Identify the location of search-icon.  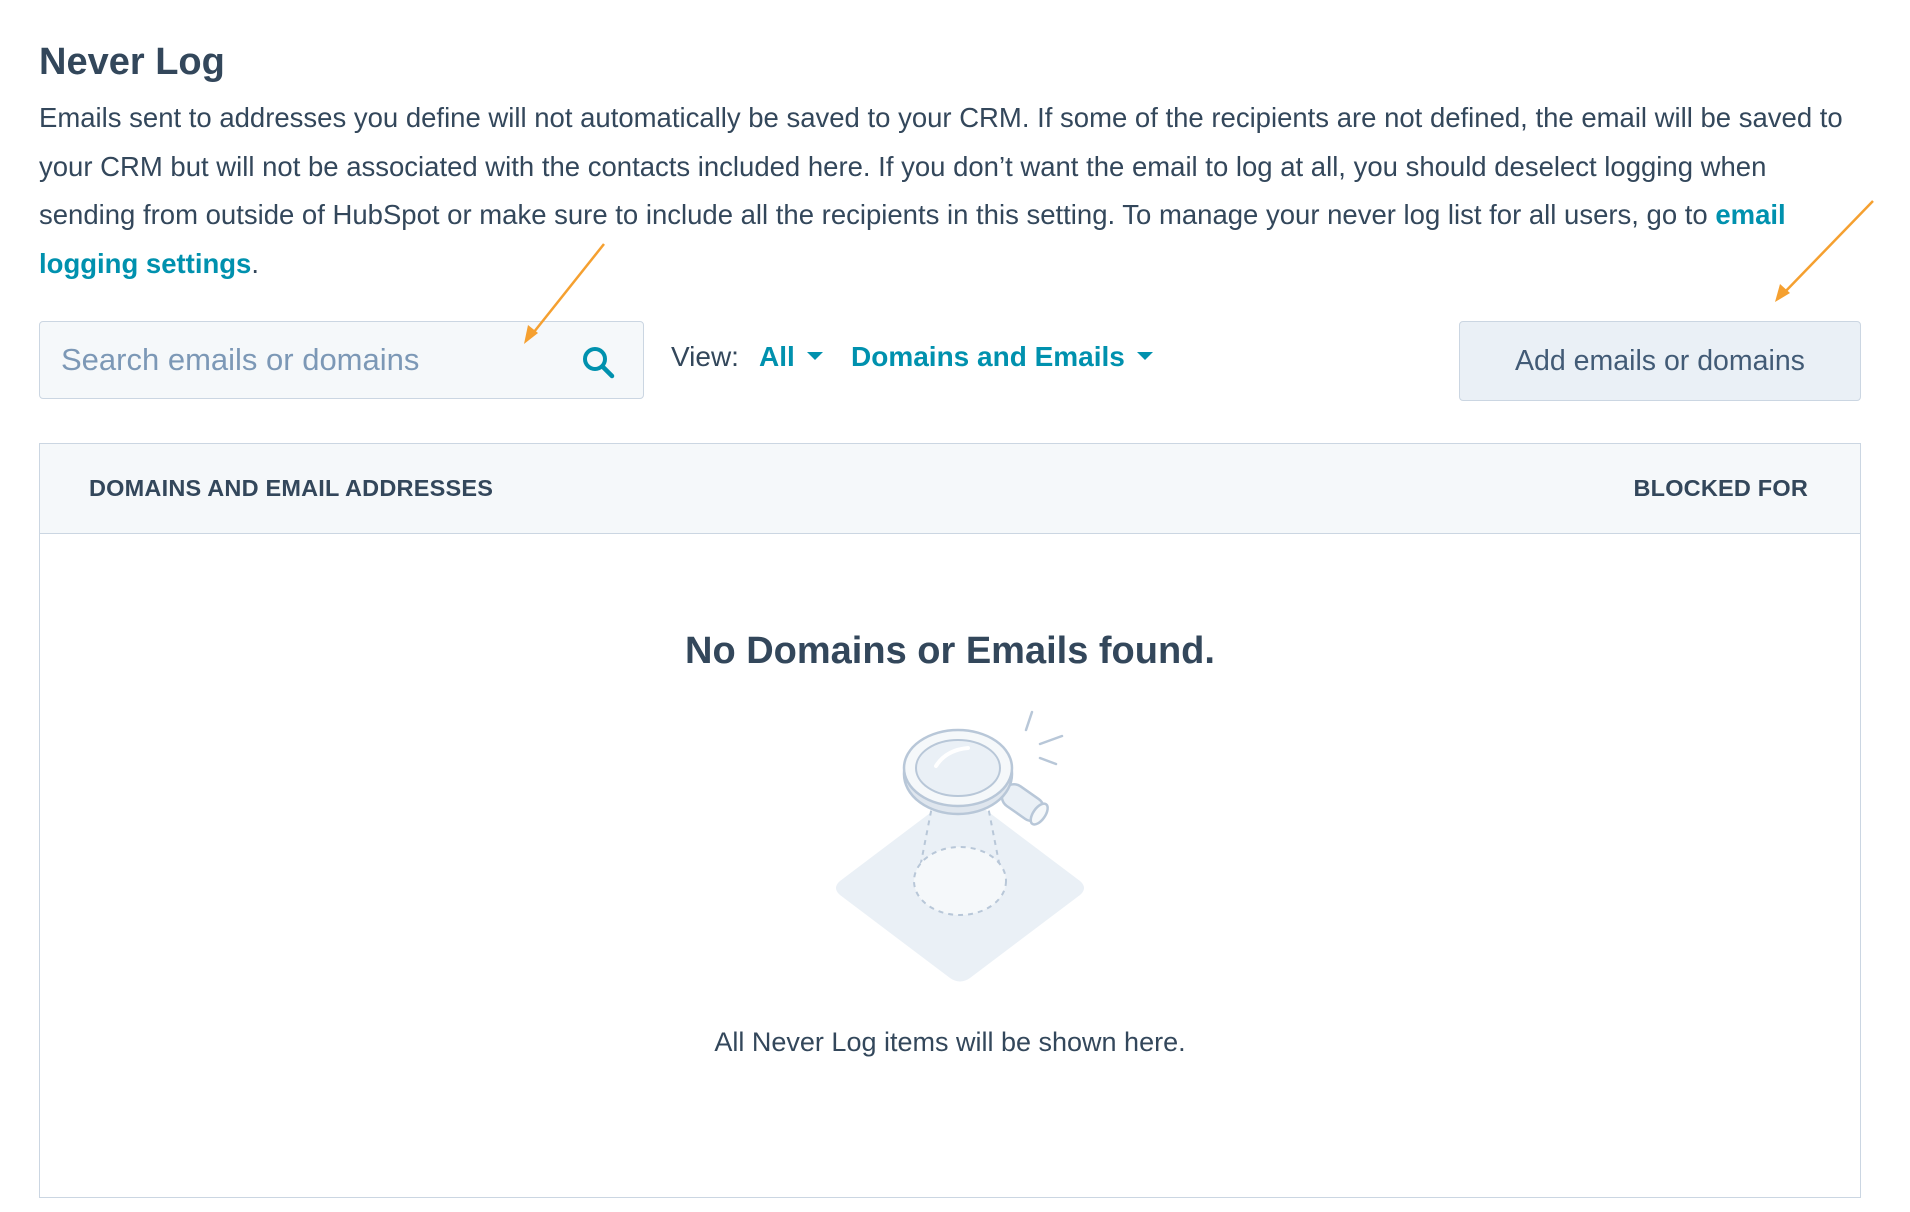
(598, 362).